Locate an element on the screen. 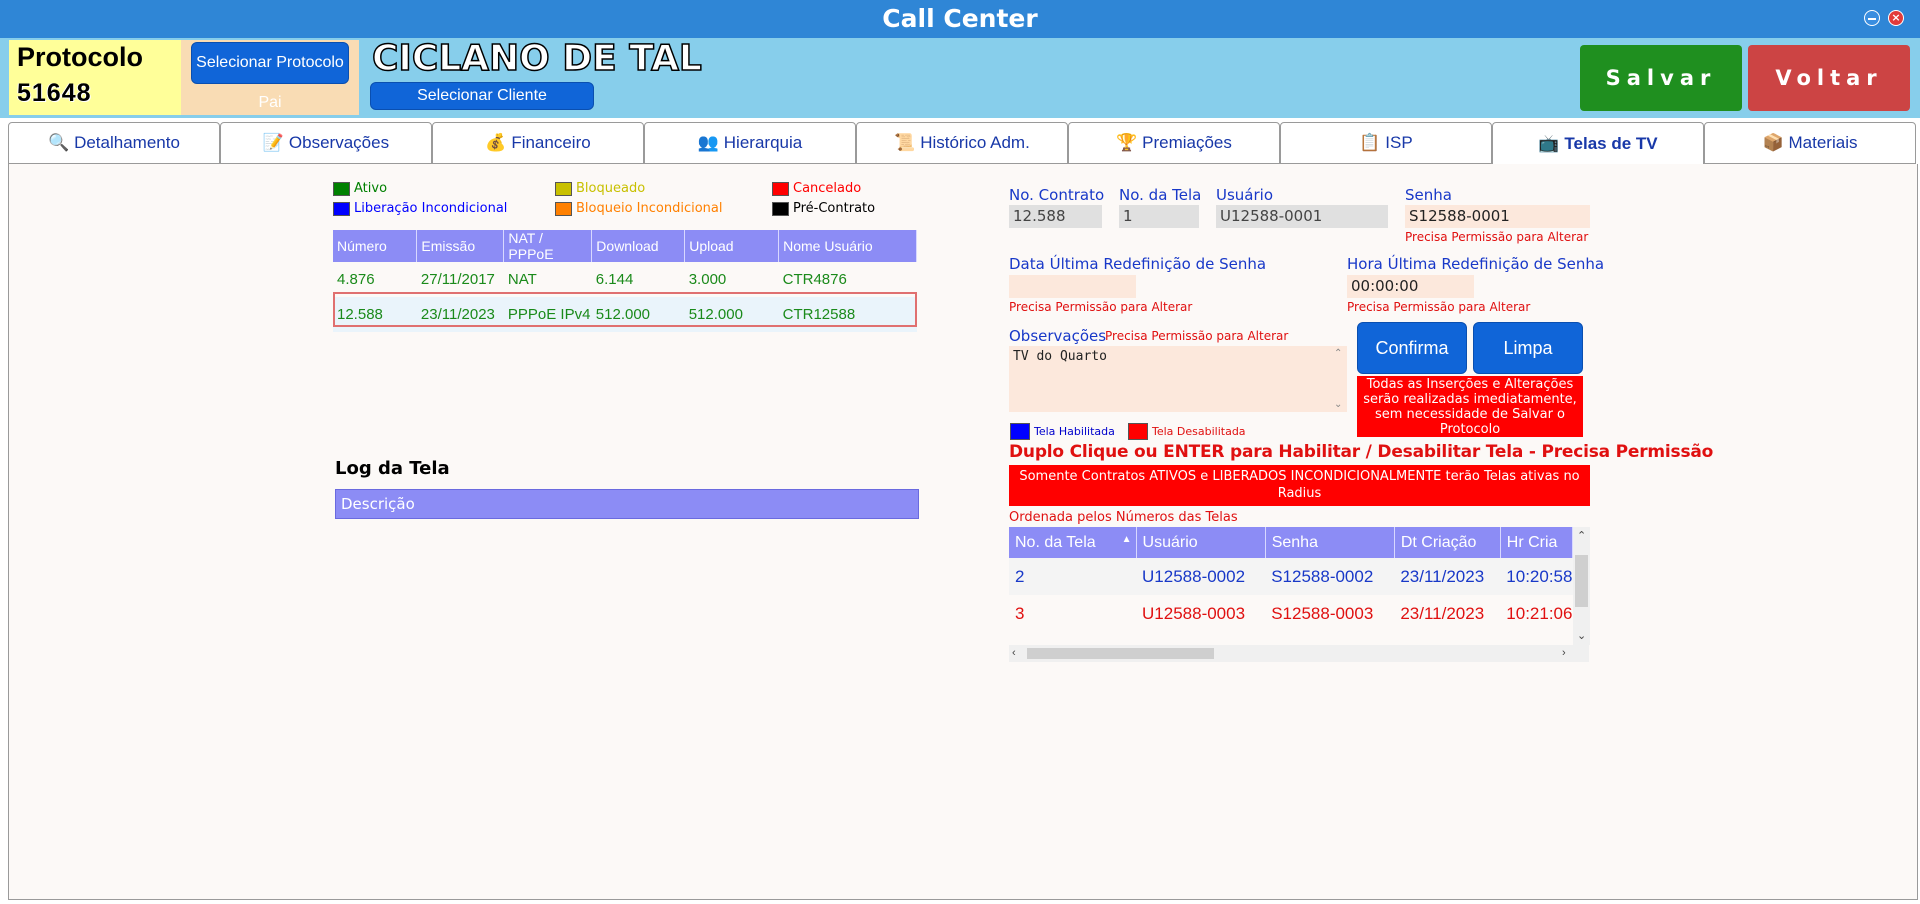 The width and height of the screenshot is (1920, 904). legend-item-cancelado: Cancelado is located at coordinates (816, 188).